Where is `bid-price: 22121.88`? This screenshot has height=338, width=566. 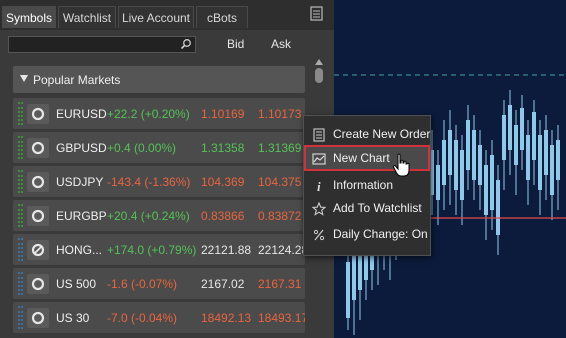
bid-price: 22121.88 is located at coordinates (226, 250).